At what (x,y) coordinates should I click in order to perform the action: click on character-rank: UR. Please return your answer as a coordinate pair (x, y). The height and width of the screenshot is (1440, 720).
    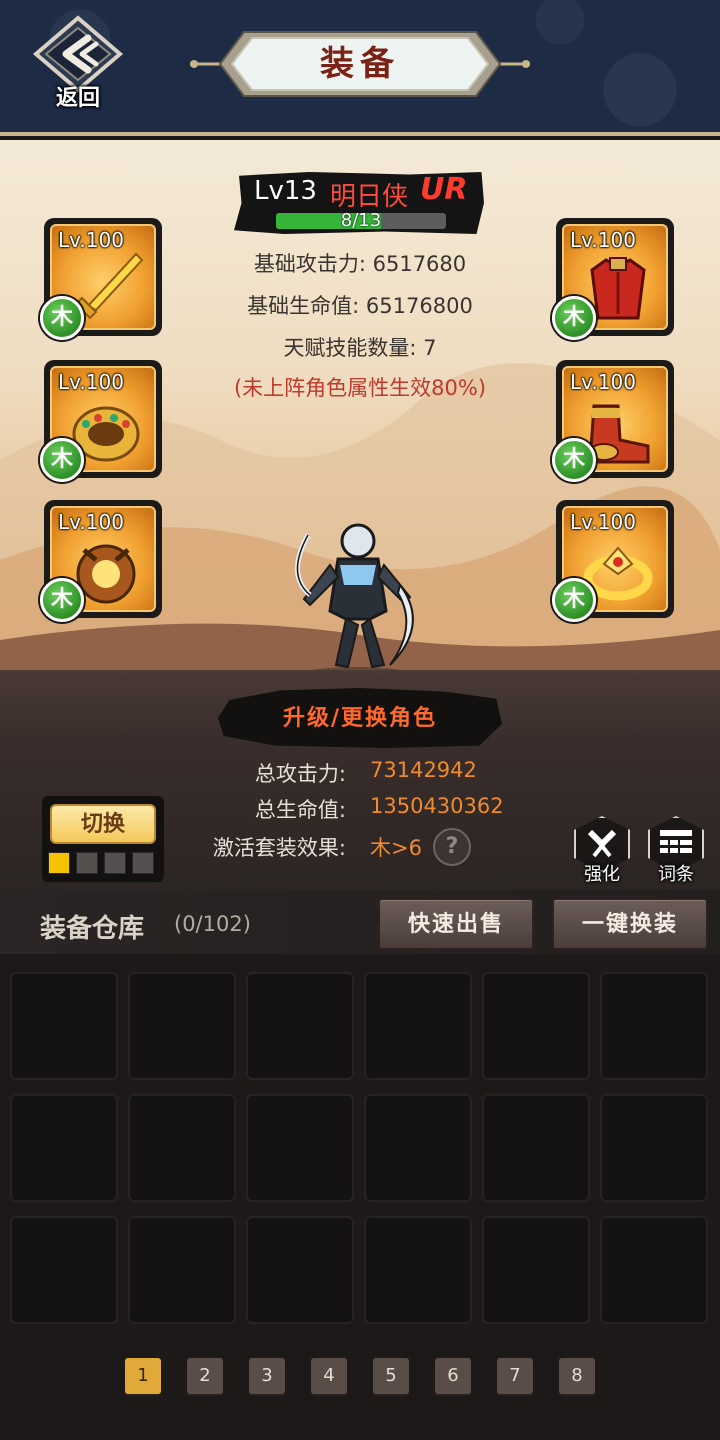
    Looking at the image, I should click on (444, 189).